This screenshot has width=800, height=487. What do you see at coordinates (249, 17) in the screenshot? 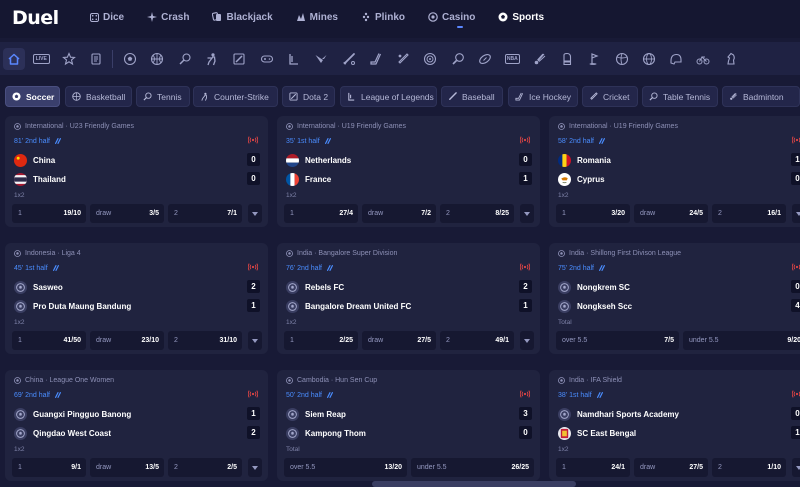
I see `nav-label: Blackjack` at bounding box center [249, 17].